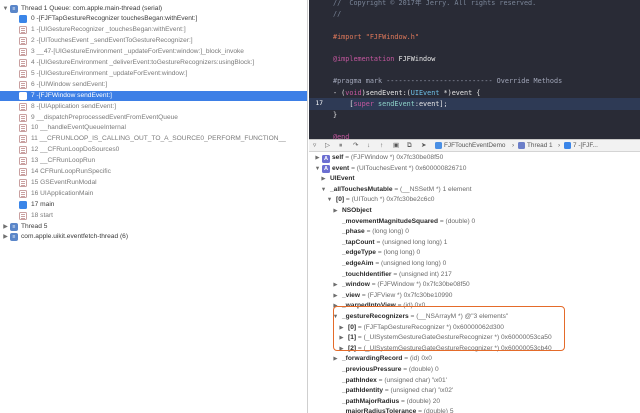  Describe the element at coordinates (474, 253) in the screenshot. I see `variable-row: _edgeType = (long long) 0` at that location.